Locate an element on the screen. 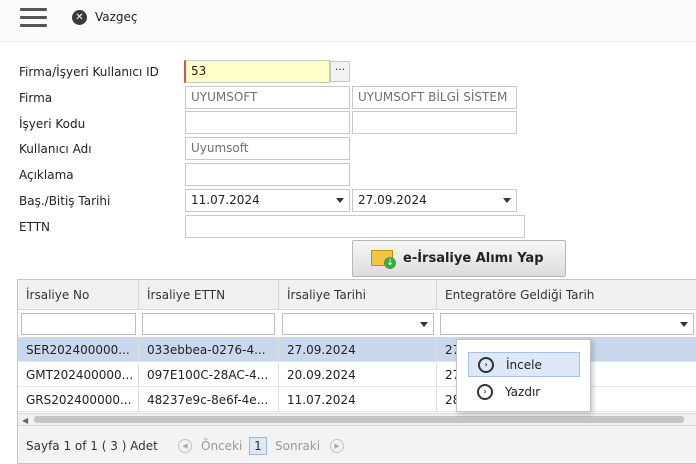  description-label: Açıklama is located at coordinates (46, 175).